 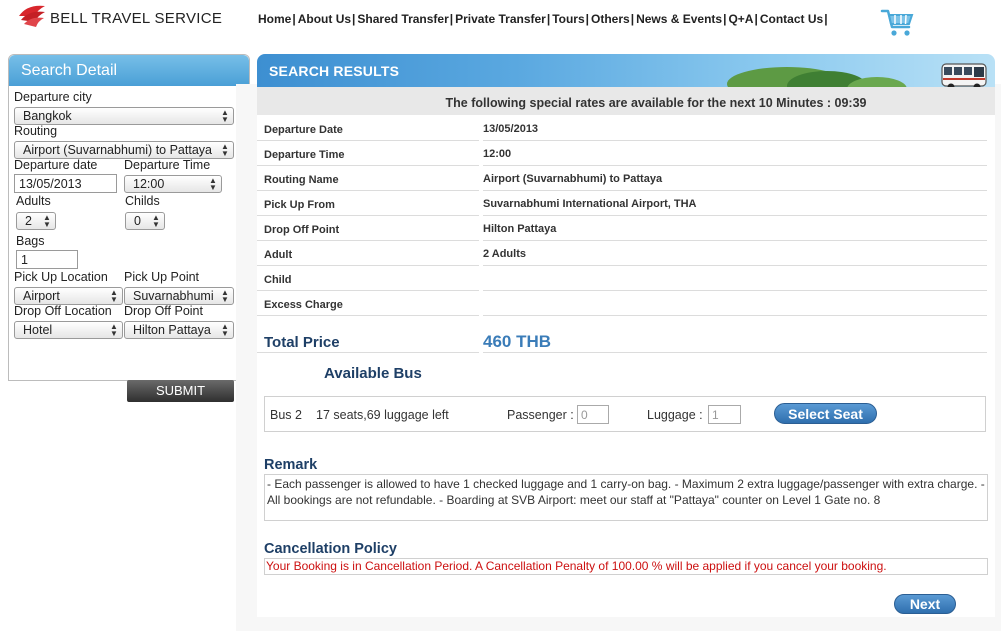 What do you see at coordinates (334, 71) in the screenshot?
I see `search-results-title: SEARCH RESULTS` at bounding box center [334, 71].